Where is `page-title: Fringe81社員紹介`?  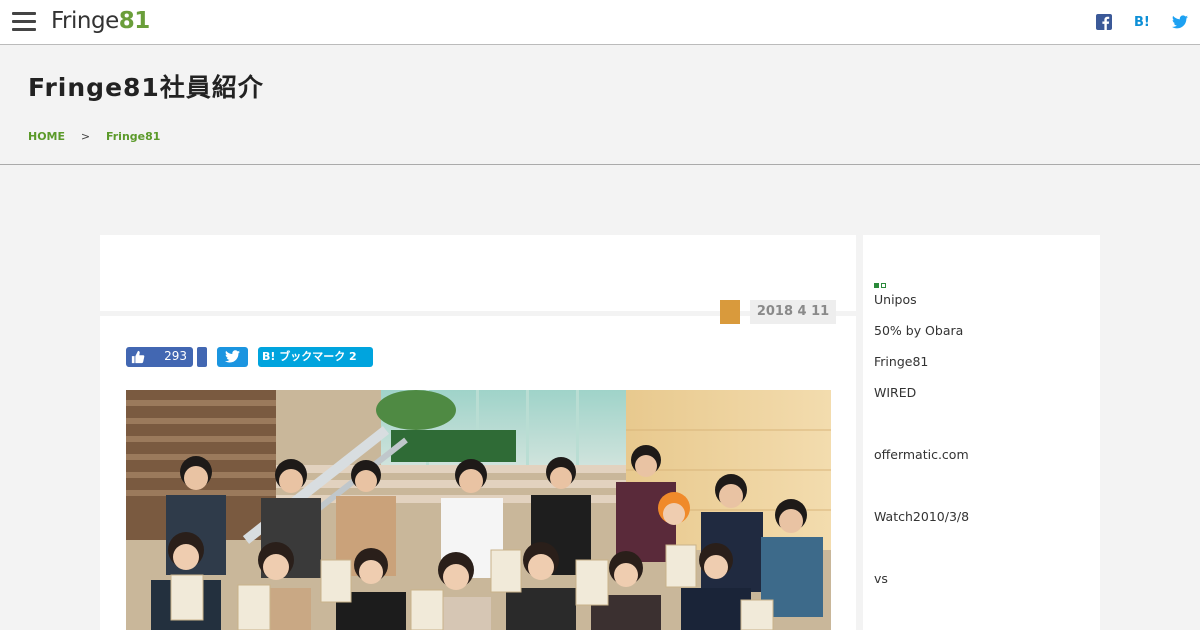
page-title: Fringe81社員紹介 is located at coordinates (146, 87).